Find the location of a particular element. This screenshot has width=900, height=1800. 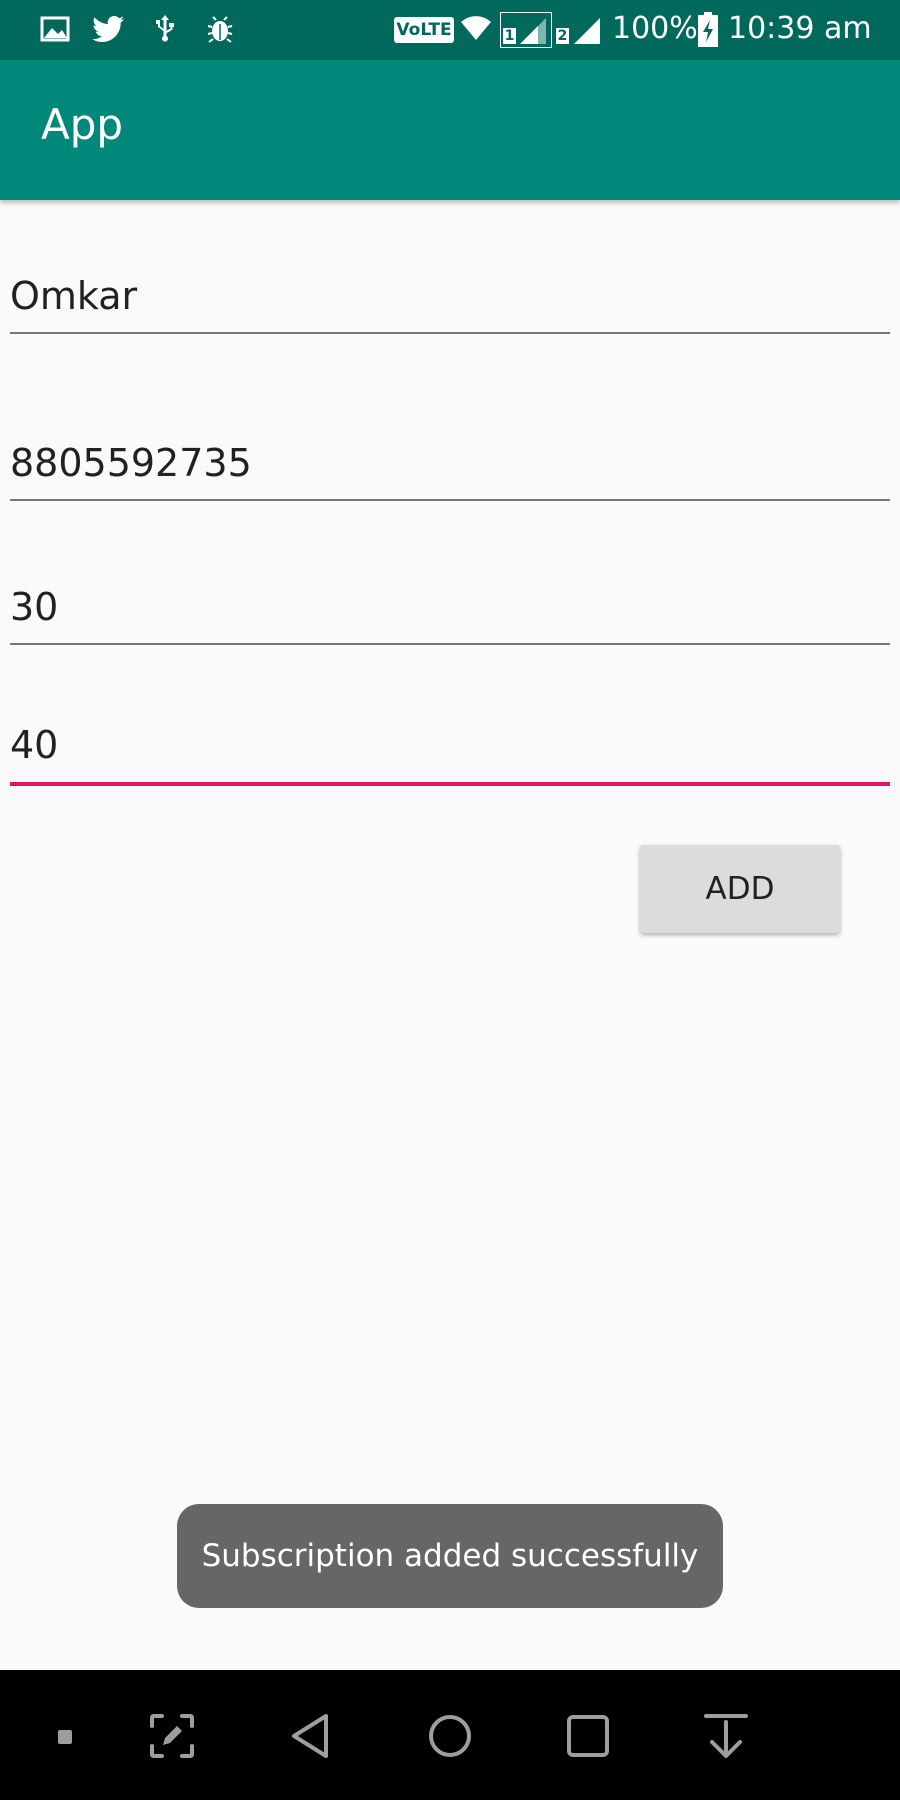

wifi-icon is located at coordinates (476, 28).